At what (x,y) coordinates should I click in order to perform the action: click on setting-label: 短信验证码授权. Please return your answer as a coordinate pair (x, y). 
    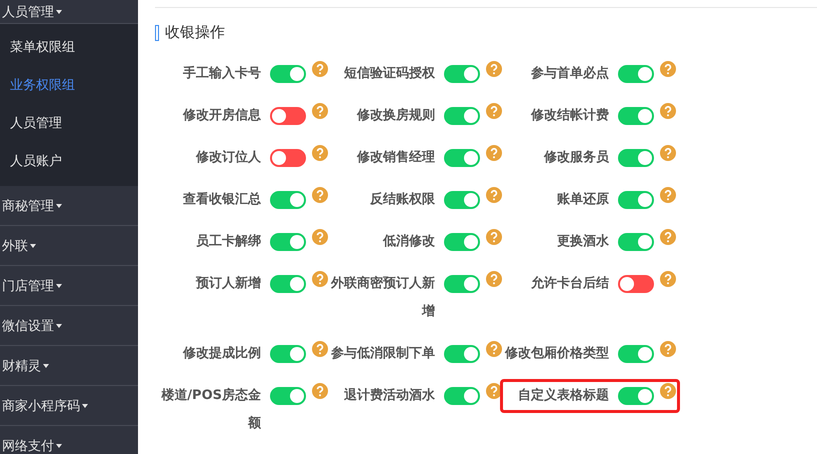
    Looking at the image, I should click on (389, 74).